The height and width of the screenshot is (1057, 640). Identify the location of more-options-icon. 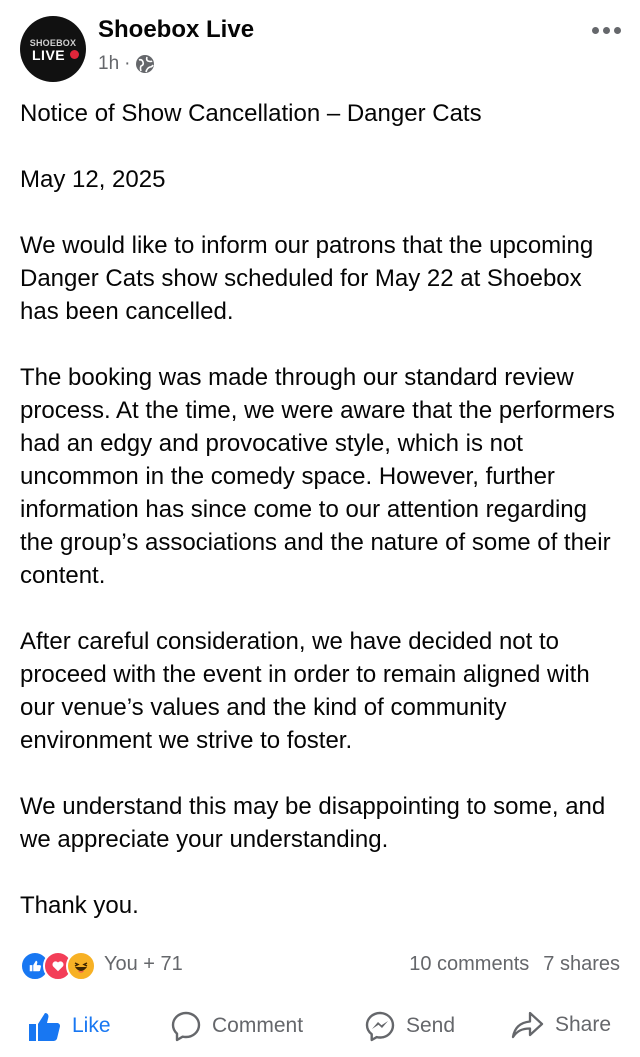
(608, 30).